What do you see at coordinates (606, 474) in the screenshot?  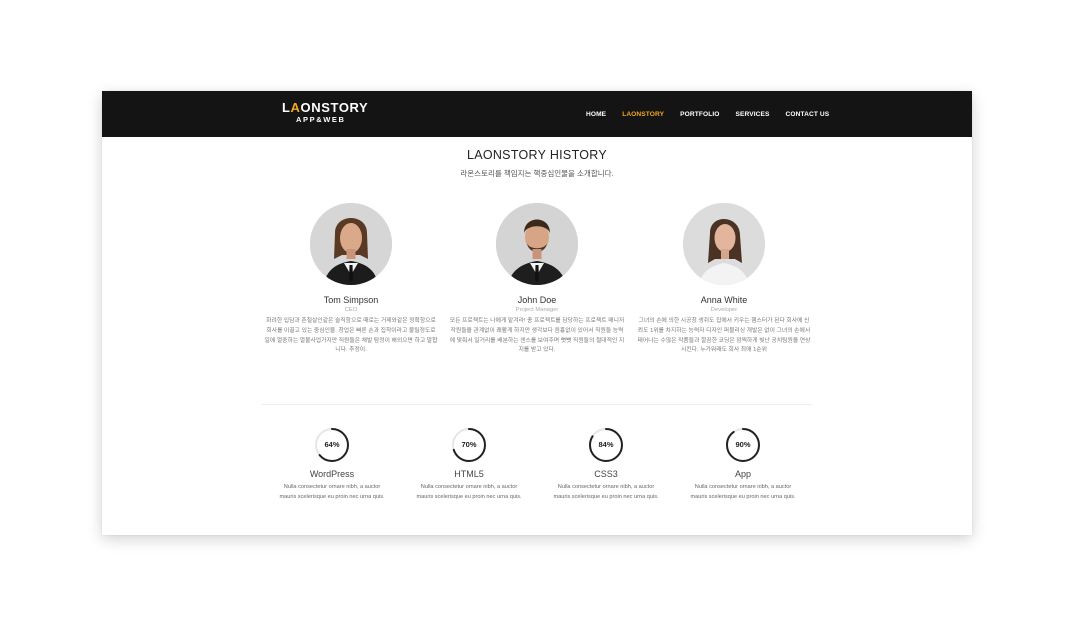 I see `skill-name: CSS3` at bounding box center [606, 474].